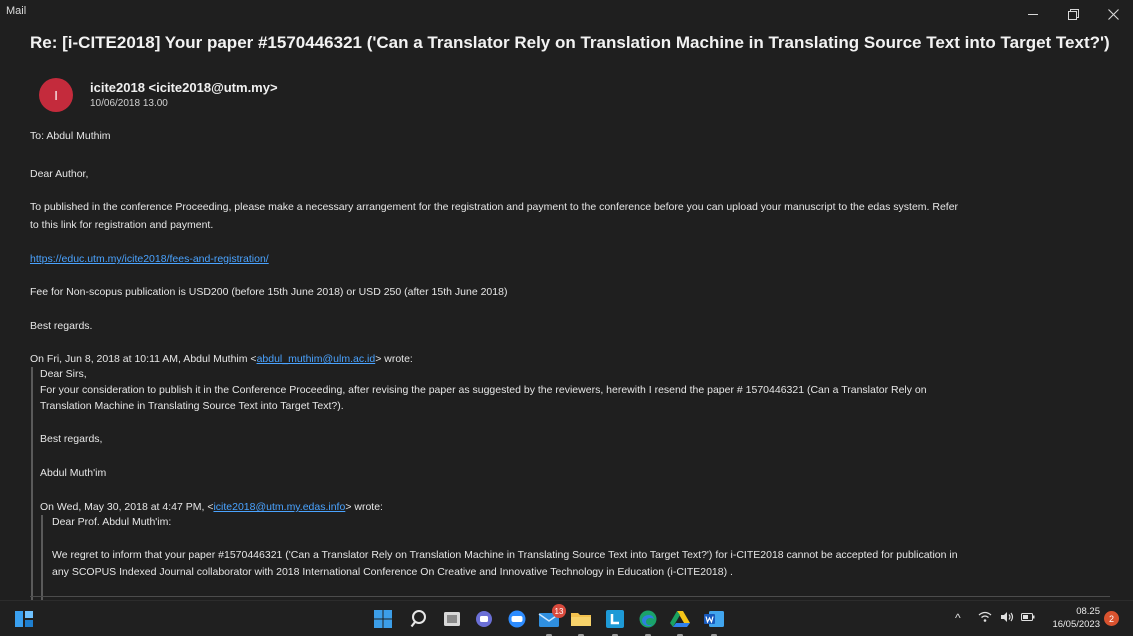 This screenshot has width=1133, height=636. I want to click on start-button, so click(383, 619).